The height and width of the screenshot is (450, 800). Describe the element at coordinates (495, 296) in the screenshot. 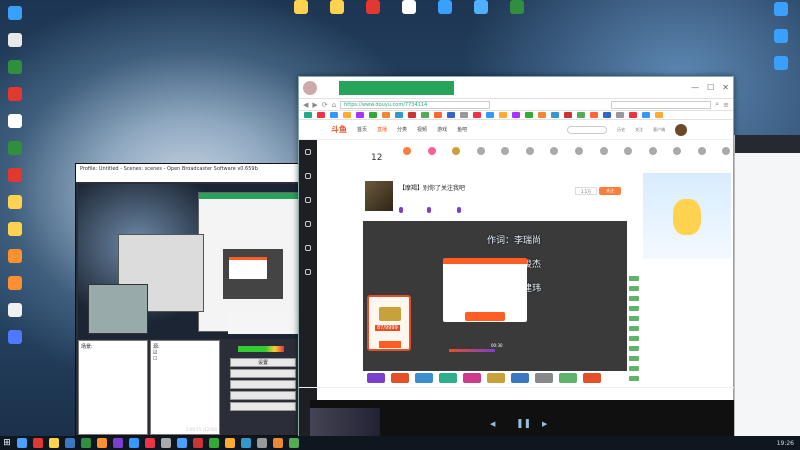

I see `video-player: 作词：李瑞尚 作曲：林俊杰 编曲：陈建玮 87/9999 00:30` at that location.